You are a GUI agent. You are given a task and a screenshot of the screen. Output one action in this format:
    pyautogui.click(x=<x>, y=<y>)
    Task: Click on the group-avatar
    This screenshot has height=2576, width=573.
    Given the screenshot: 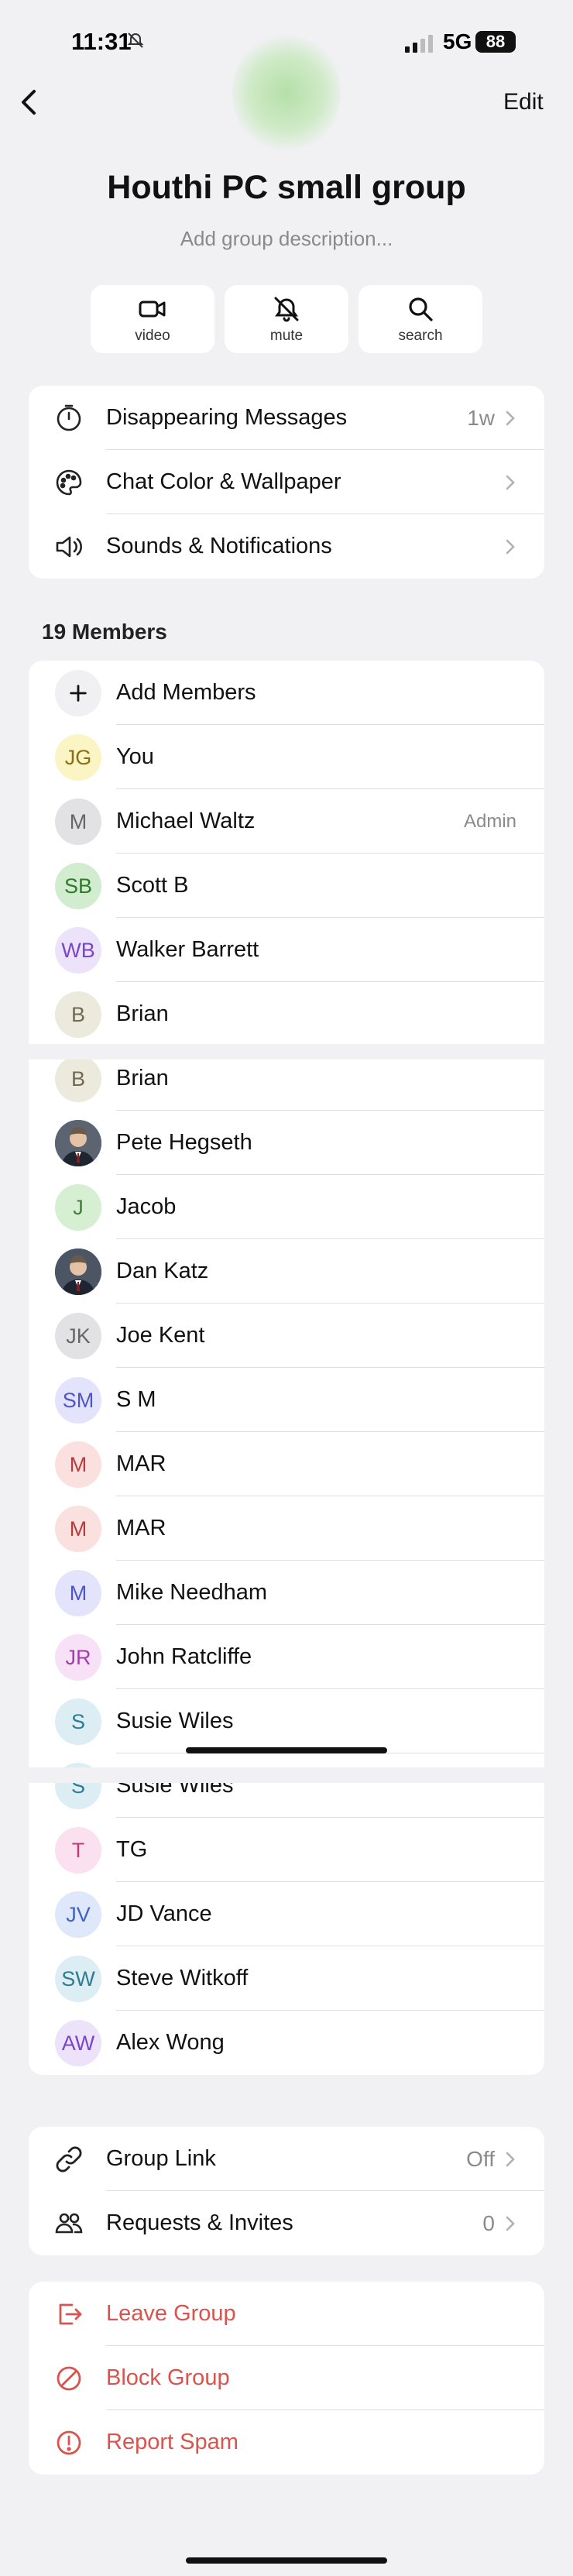 What is the action you would take?
    pyautogui.click(x=287, y=93)
    